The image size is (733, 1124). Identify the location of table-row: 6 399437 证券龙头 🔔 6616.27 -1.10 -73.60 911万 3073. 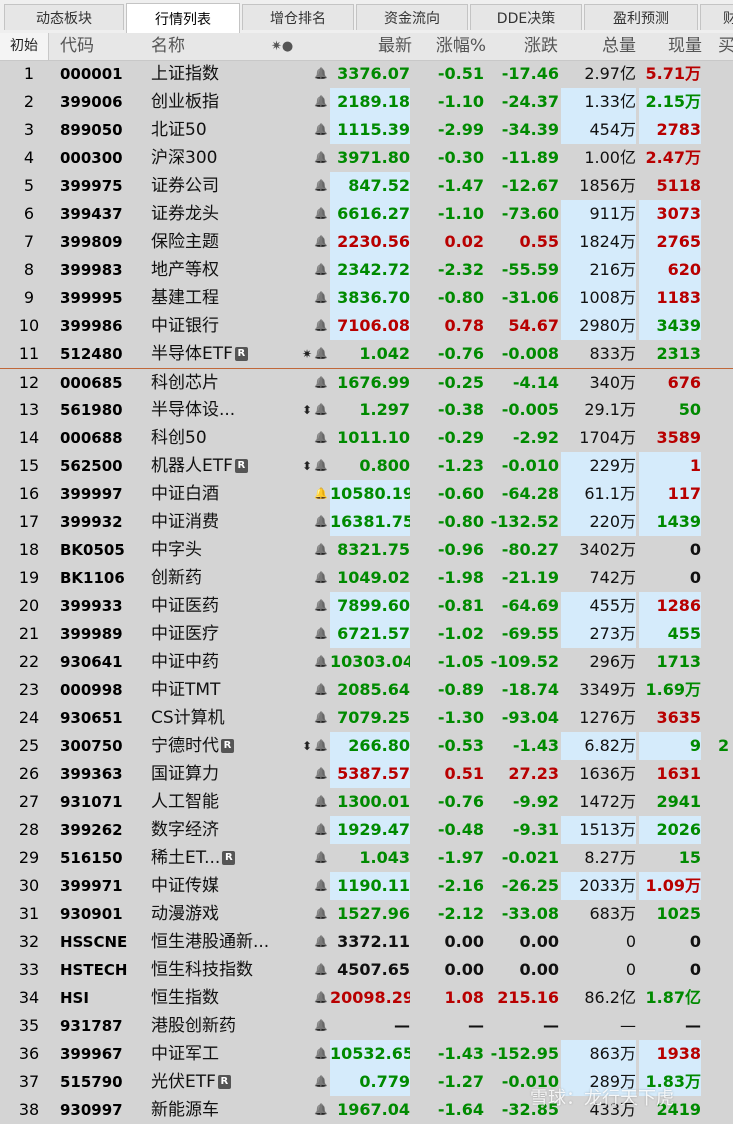
(366, 214).